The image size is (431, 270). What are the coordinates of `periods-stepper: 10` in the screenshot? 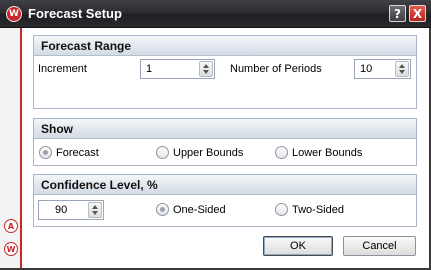 It's located at (382, 69).